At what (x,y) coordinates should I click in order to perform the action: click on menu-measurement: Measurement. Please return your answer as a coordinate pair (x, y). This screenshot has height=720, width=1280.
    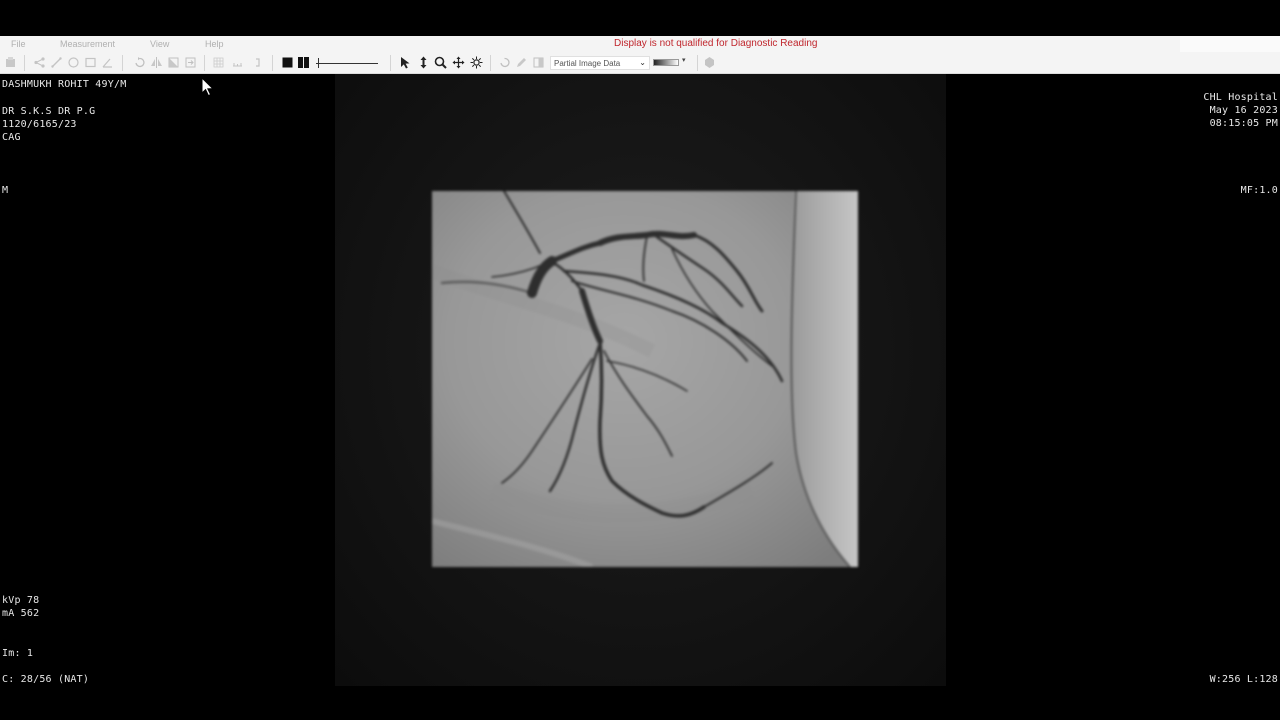
    Looking at the image, I should click on (87, 44).